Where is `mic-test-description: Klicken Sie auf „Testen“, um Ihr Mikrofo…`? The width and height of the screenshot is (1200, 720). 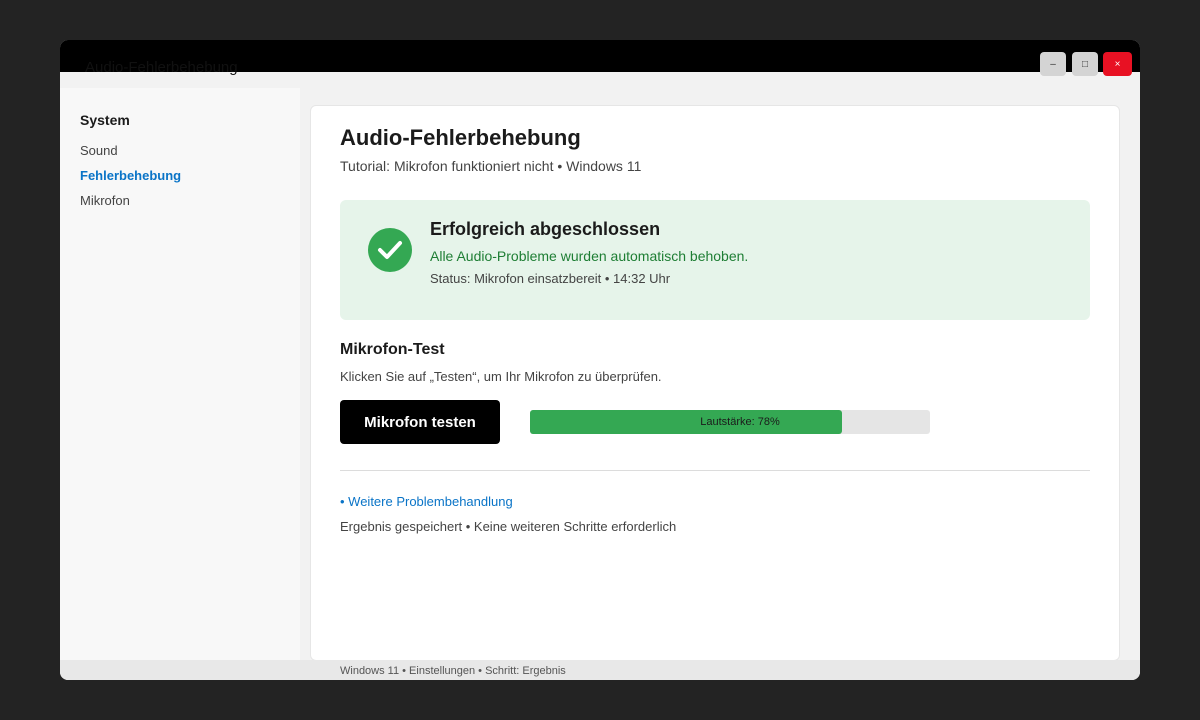 mic-test-description: Klicken Sie auf „Testen“, um Ihr Mikrofo… is located at coordinates (501, 376).